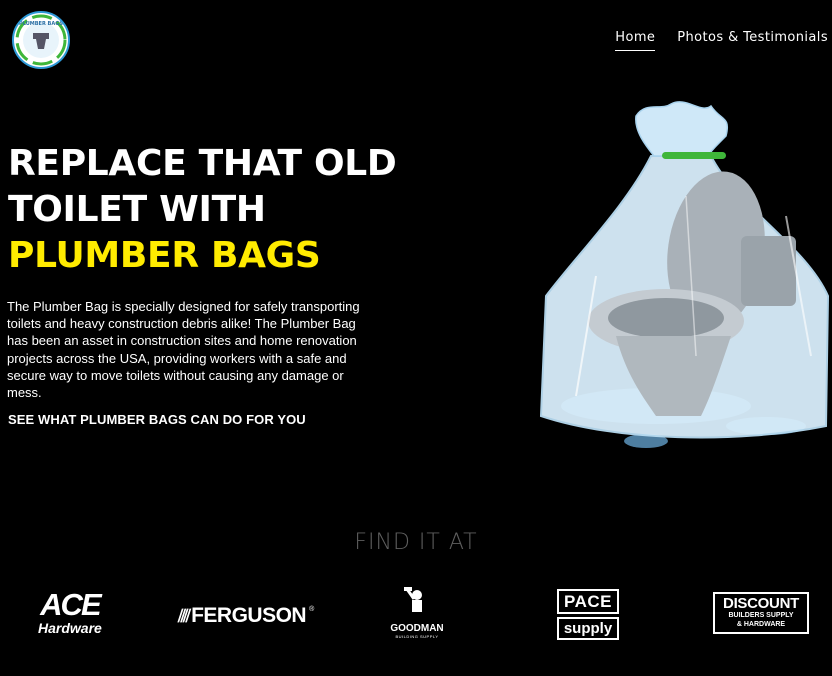  What do you see at coordinates (312, 609) in the screenshot?
I see `ferguson-registered-mark: ®` at bounding box center [312, 609].